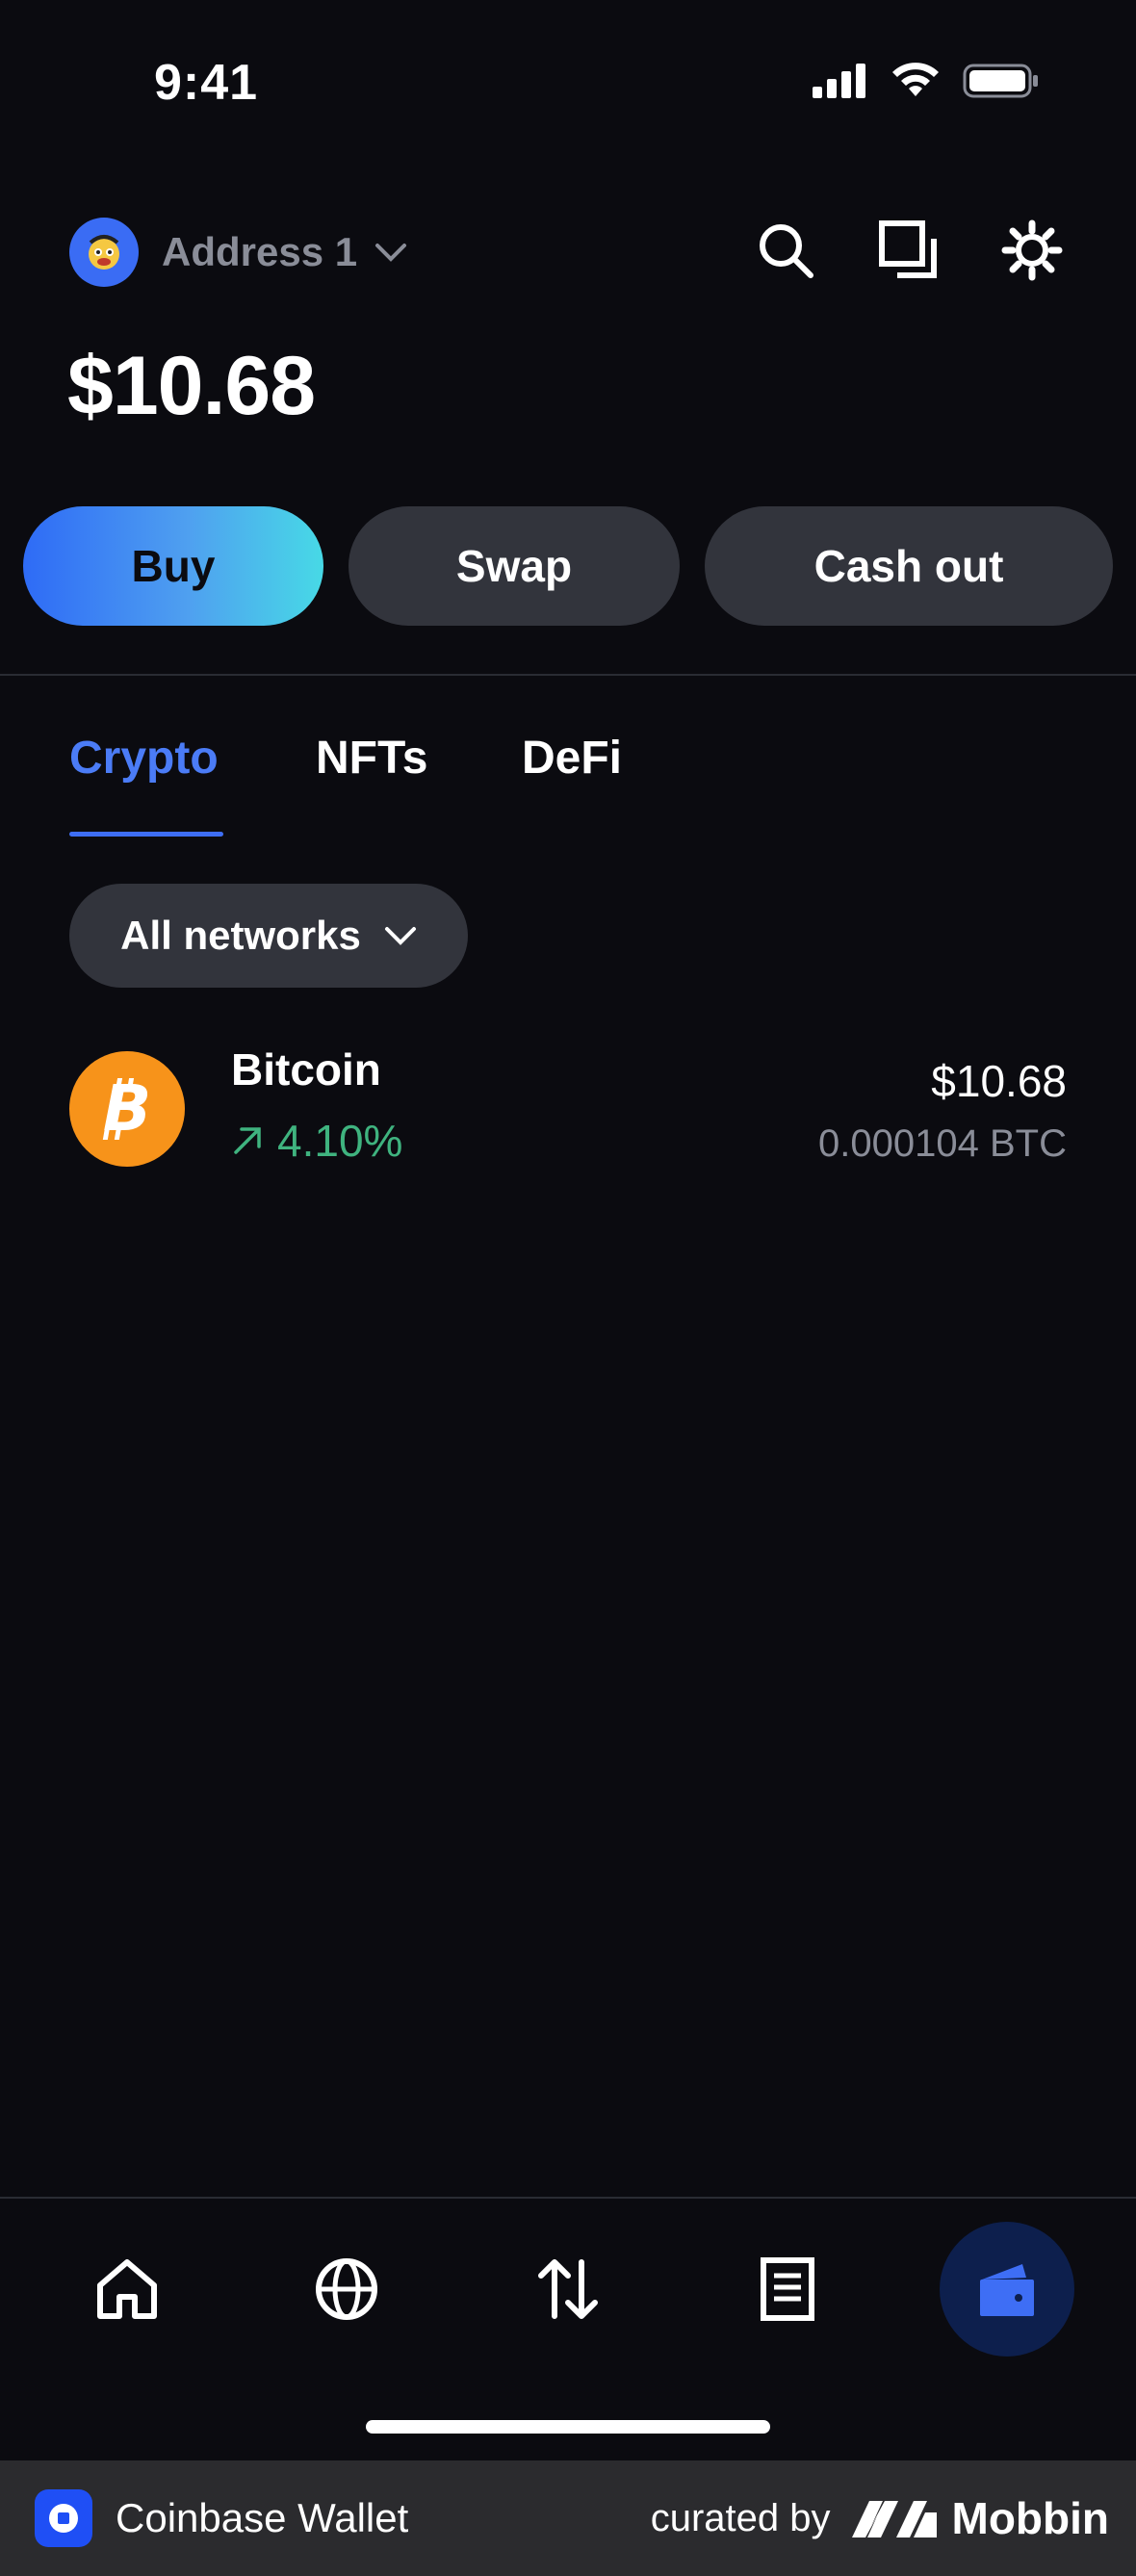 This screenshot has width=1136, height=2576. Describe the element at coordinates (340, 1141) in the screenshot. I see `asset-change-value: 4.10%` at that location.